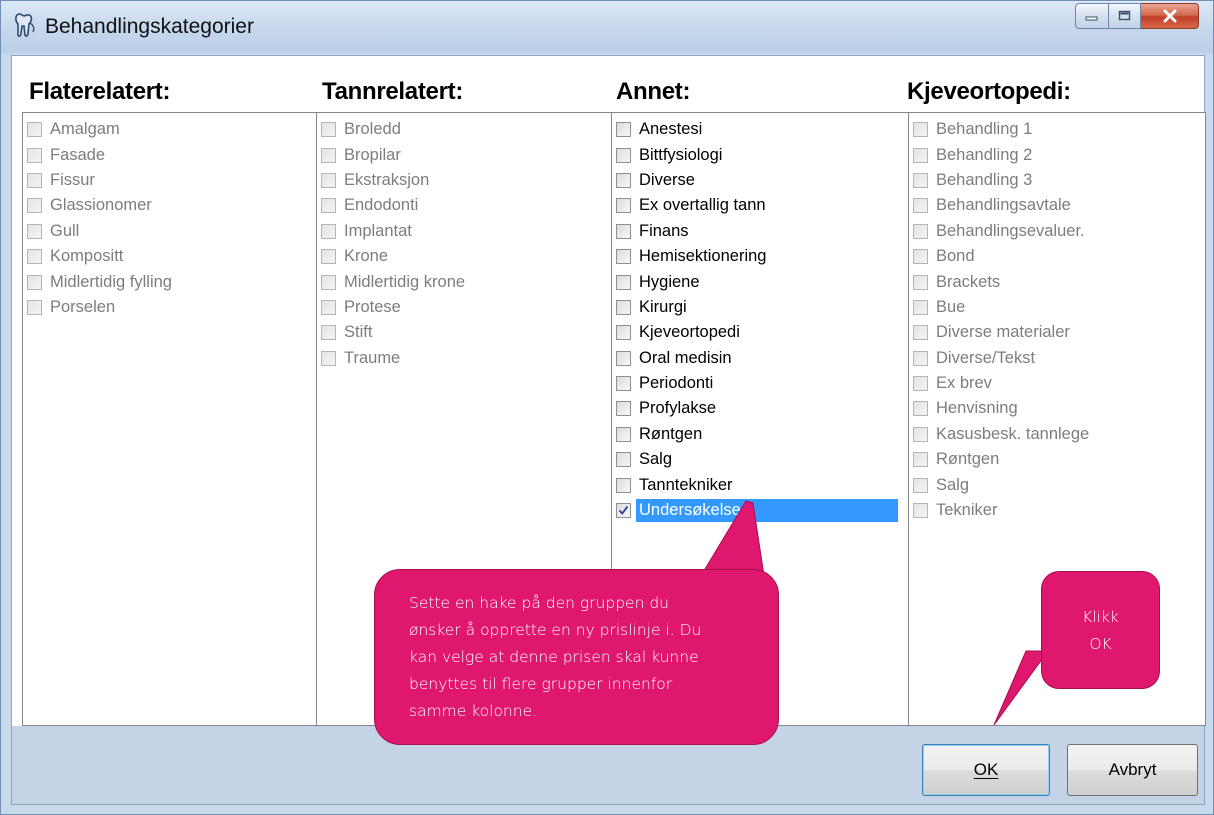 The image size is (1214, 815). What do you see at coordinates (169, 180) in the screenshot?
I see `checklist-item: Fissur` at bounding box center [169, 180].